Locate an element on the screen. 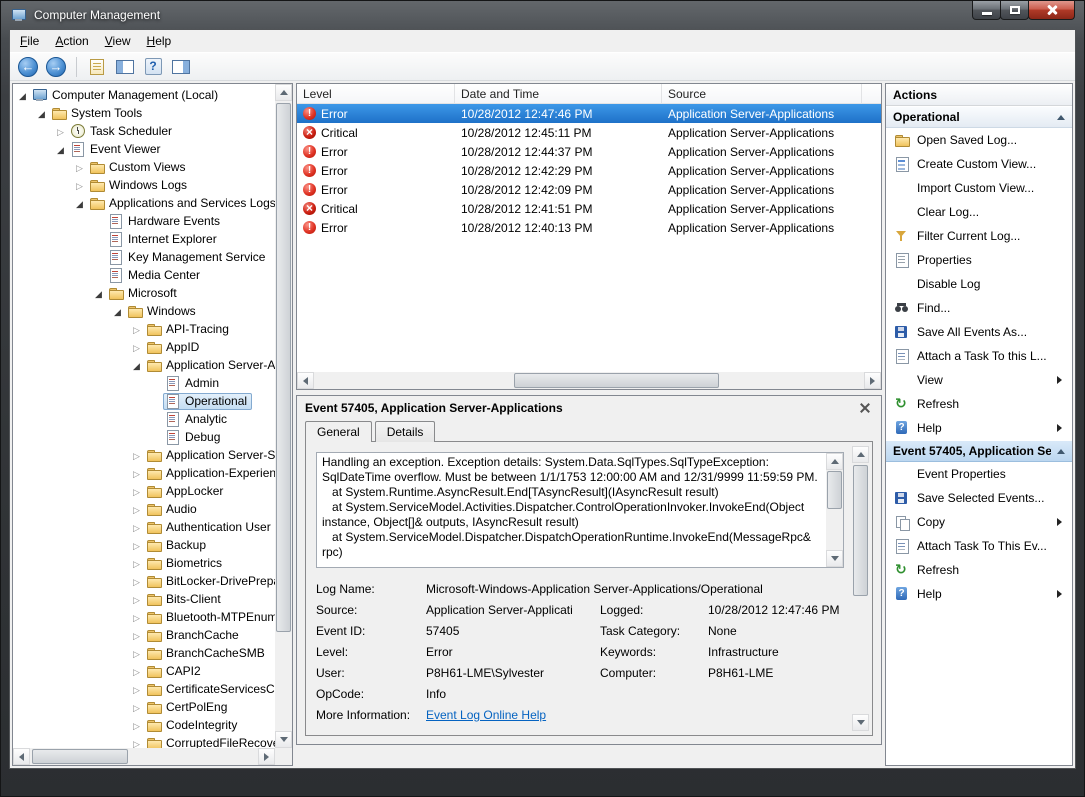 The width and height of the screenshot is (1085, 797). minimize-button is located at coordinates (986, 10).